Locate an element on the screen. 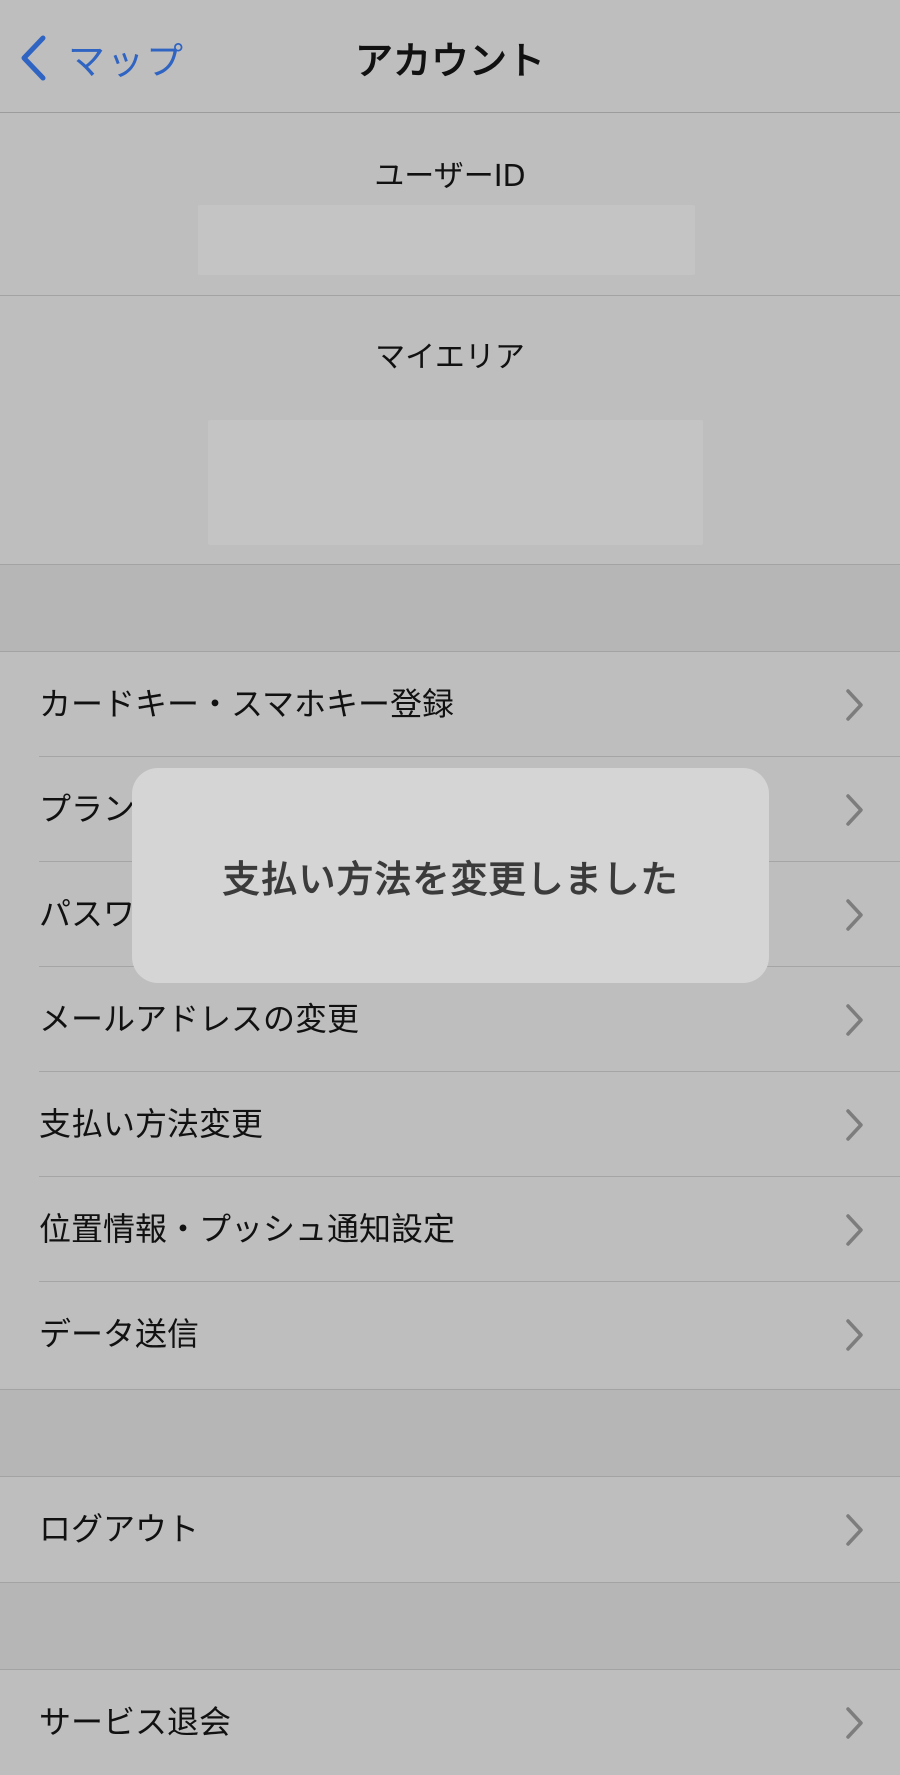  menu-item-label: 位置情報・プッシュ通知設定 is located at coordinates (247, 1229).